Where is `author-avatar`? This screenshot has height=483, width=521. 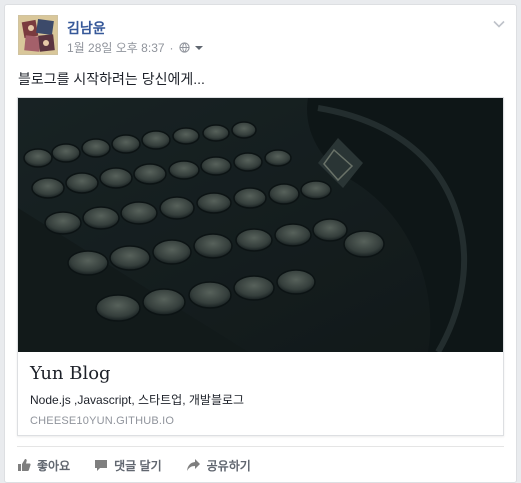
author-avatar is located at coordinates (38, 35).